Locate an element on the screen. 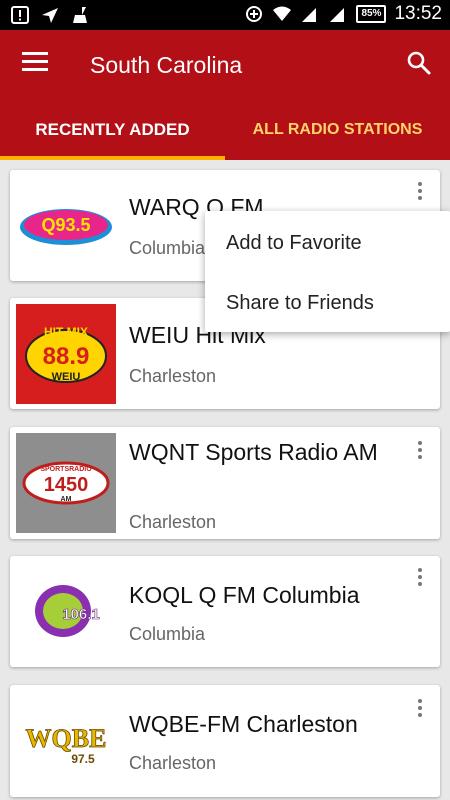 The image size is (450, 800). svg-text: HIT-MIX is located at coordinates (66, 332).